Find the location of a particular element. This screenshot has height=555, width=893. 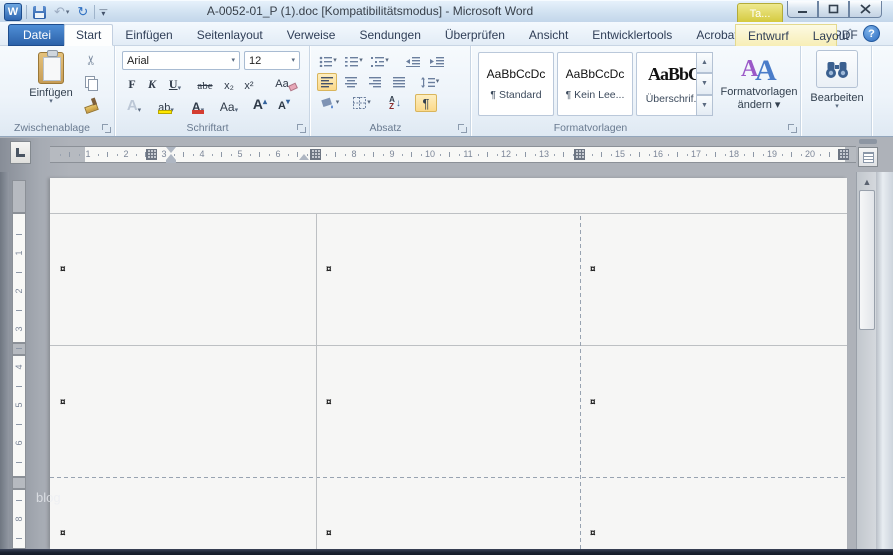

left-indent-marker-icon is located at coordinates (171, 161).